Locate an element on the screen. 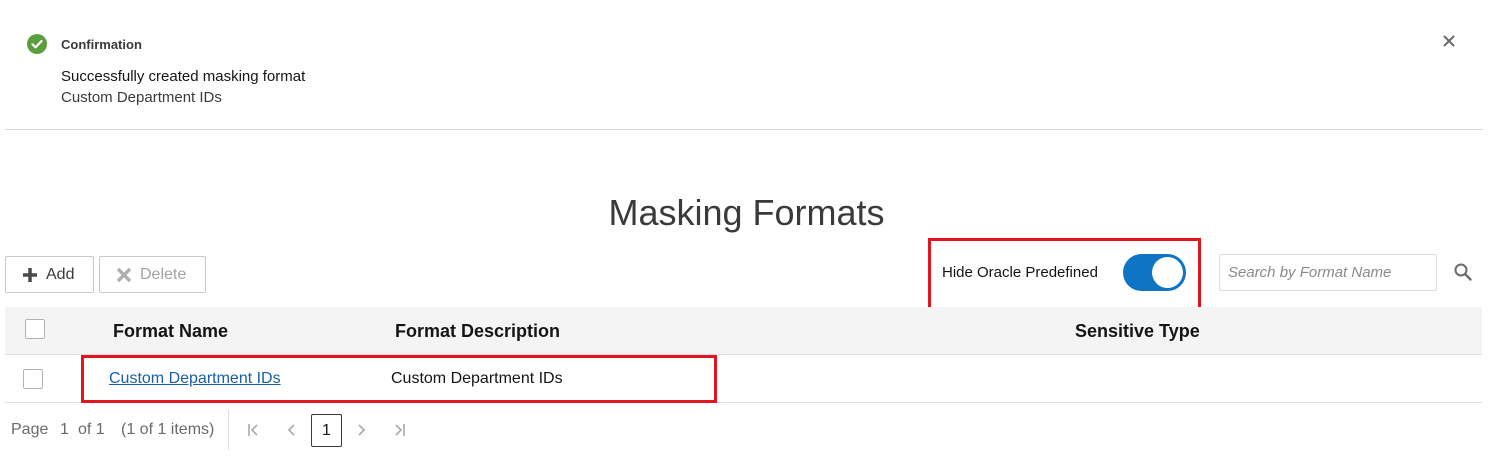  page-number: 1 is located at coordinates (64, 429).